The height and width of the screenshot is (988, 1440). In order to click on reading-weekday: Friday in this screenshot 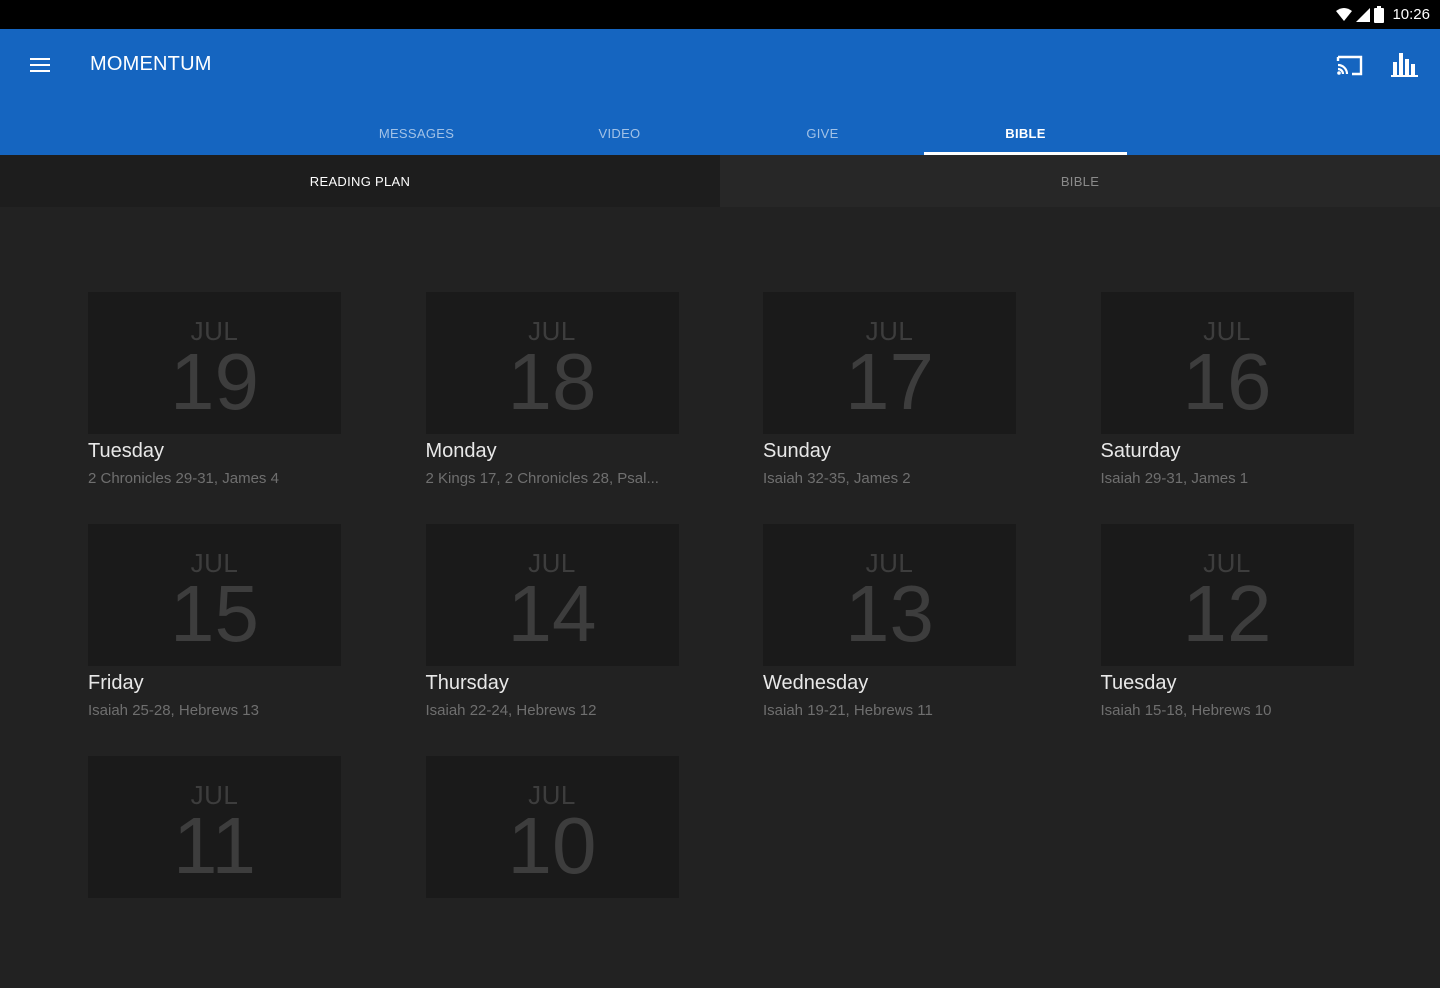, I will do `click(116, 683)`.